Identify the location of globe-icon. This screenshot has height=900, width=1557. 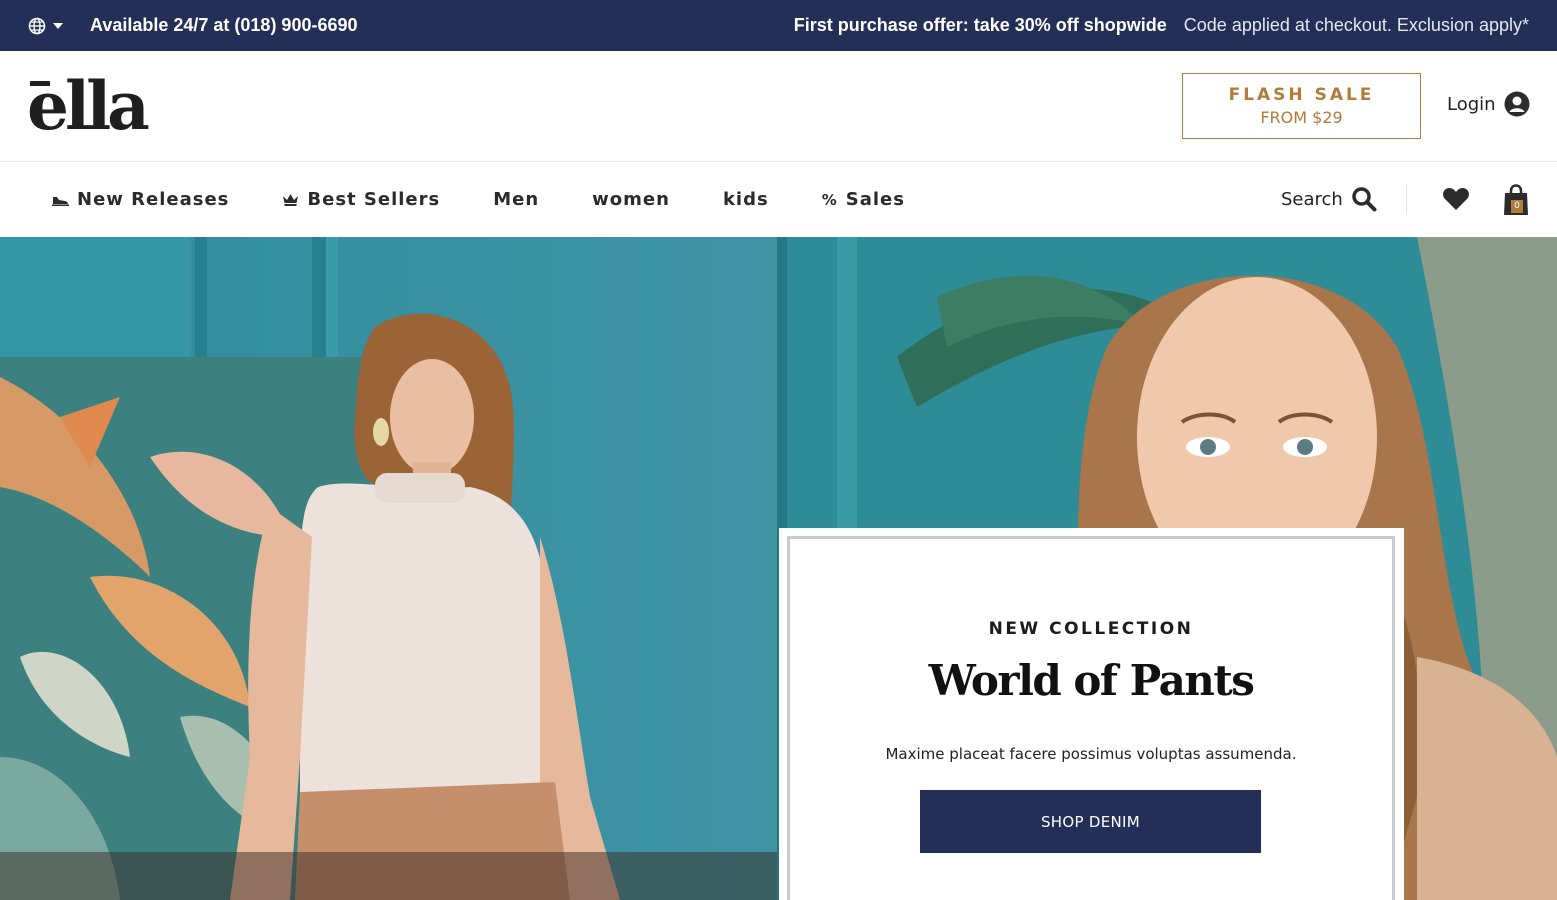
(37, 25).